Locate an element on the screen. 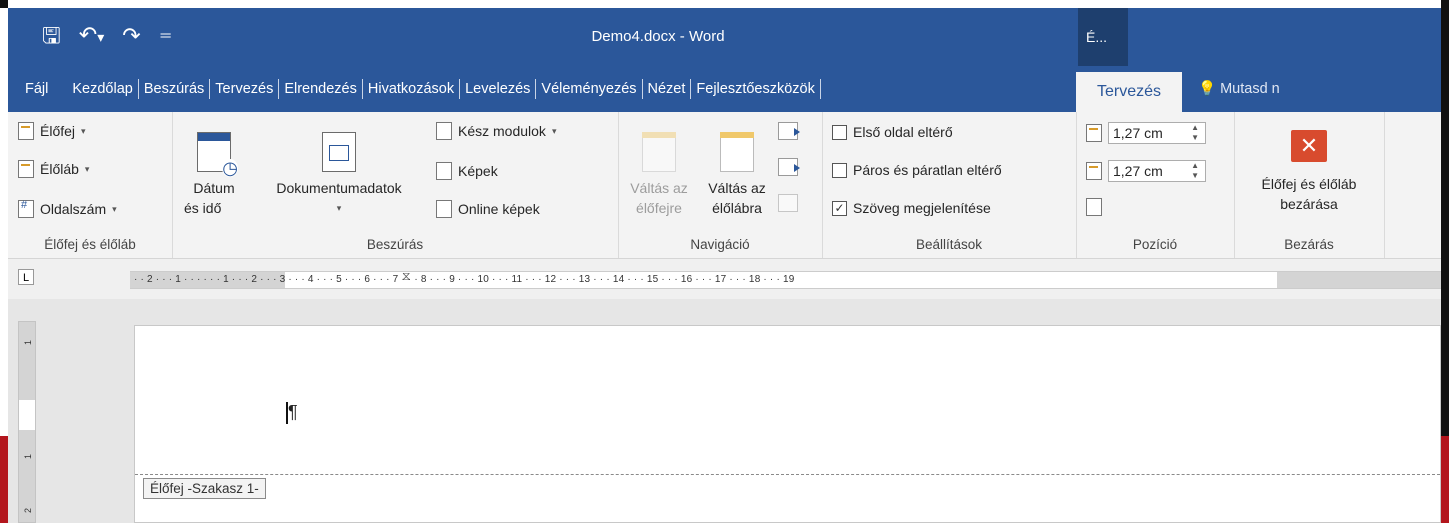 The width and height of the screenshot is (1449, 523). close-label-1: Élőfej és élőláb is located at coordinates (1309, 184).